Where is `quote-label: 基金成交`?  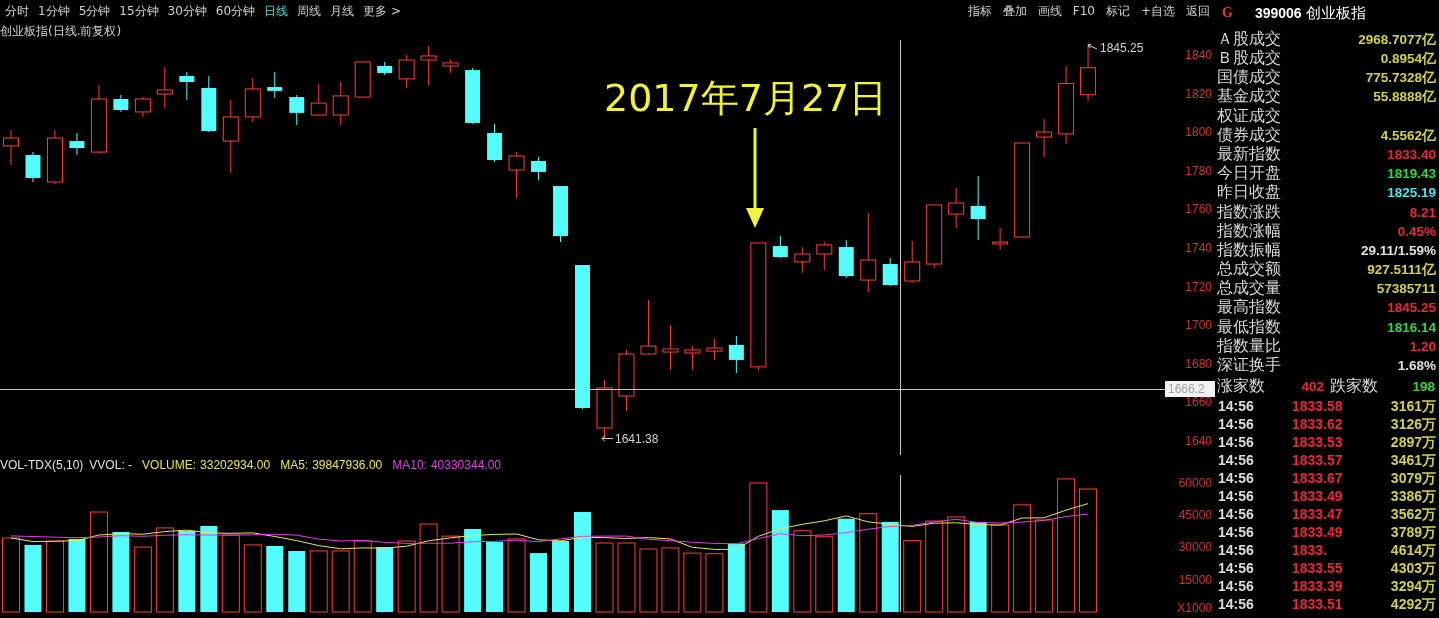
quote-label: 基金成交 is located at coordinates (1249, 97).